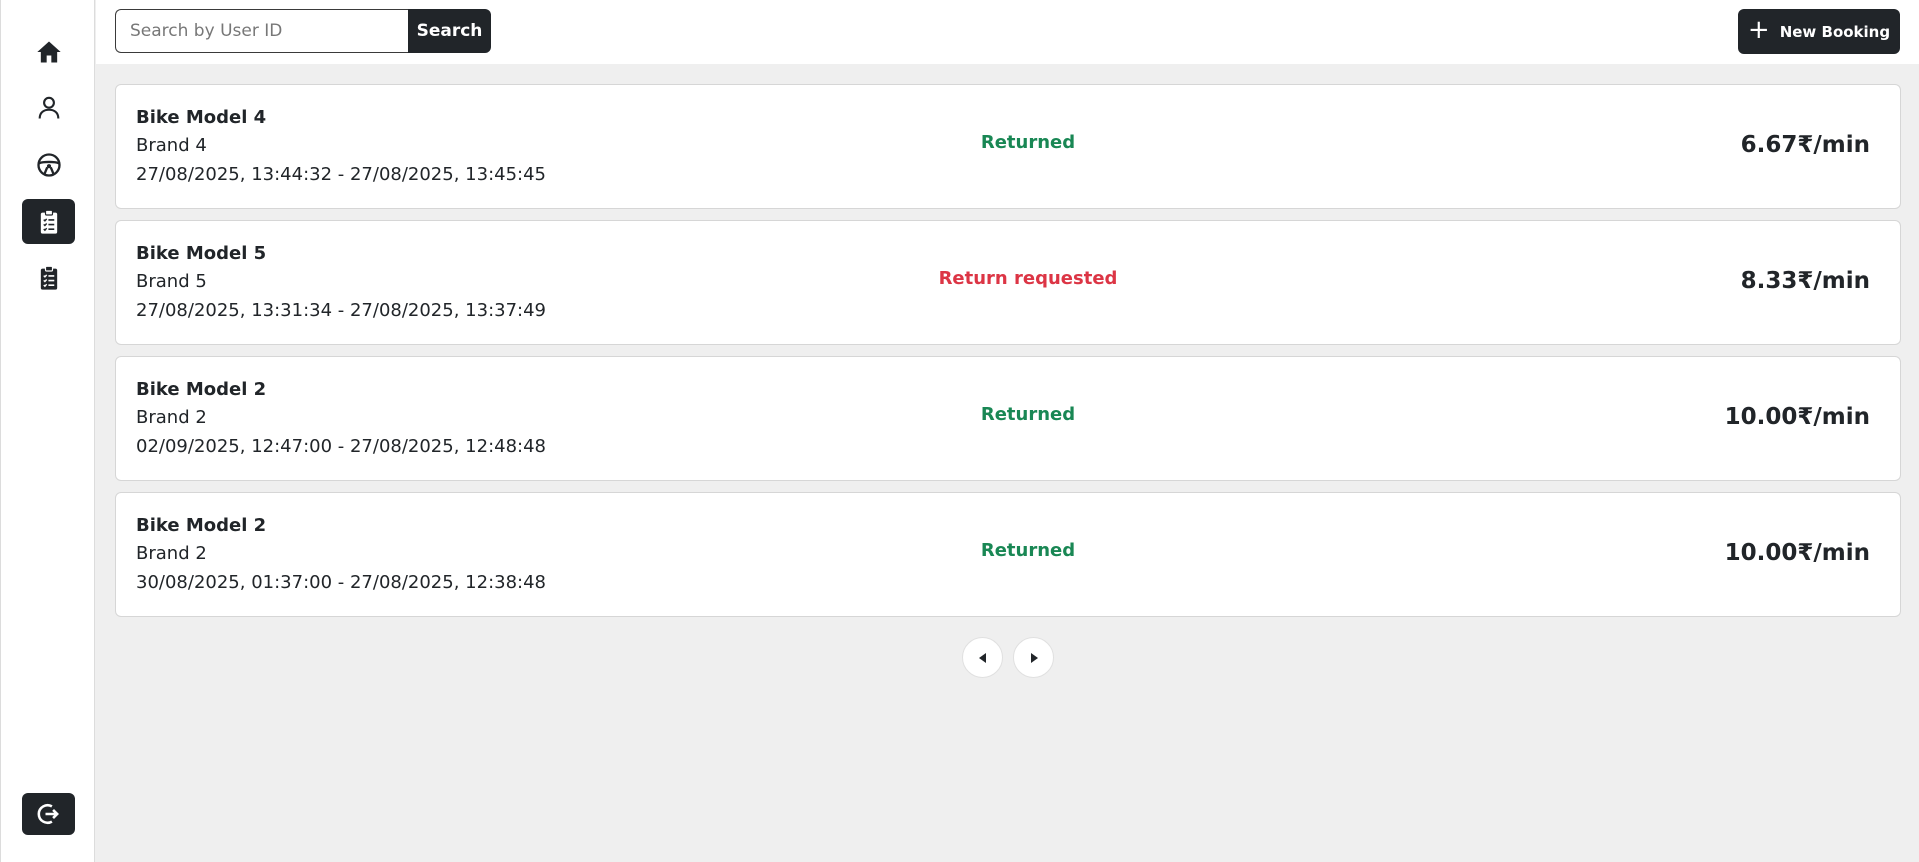 This screenshot has width=1919, height=862. I want to click on bike-model: Bike Model 5, so click(201, 253).